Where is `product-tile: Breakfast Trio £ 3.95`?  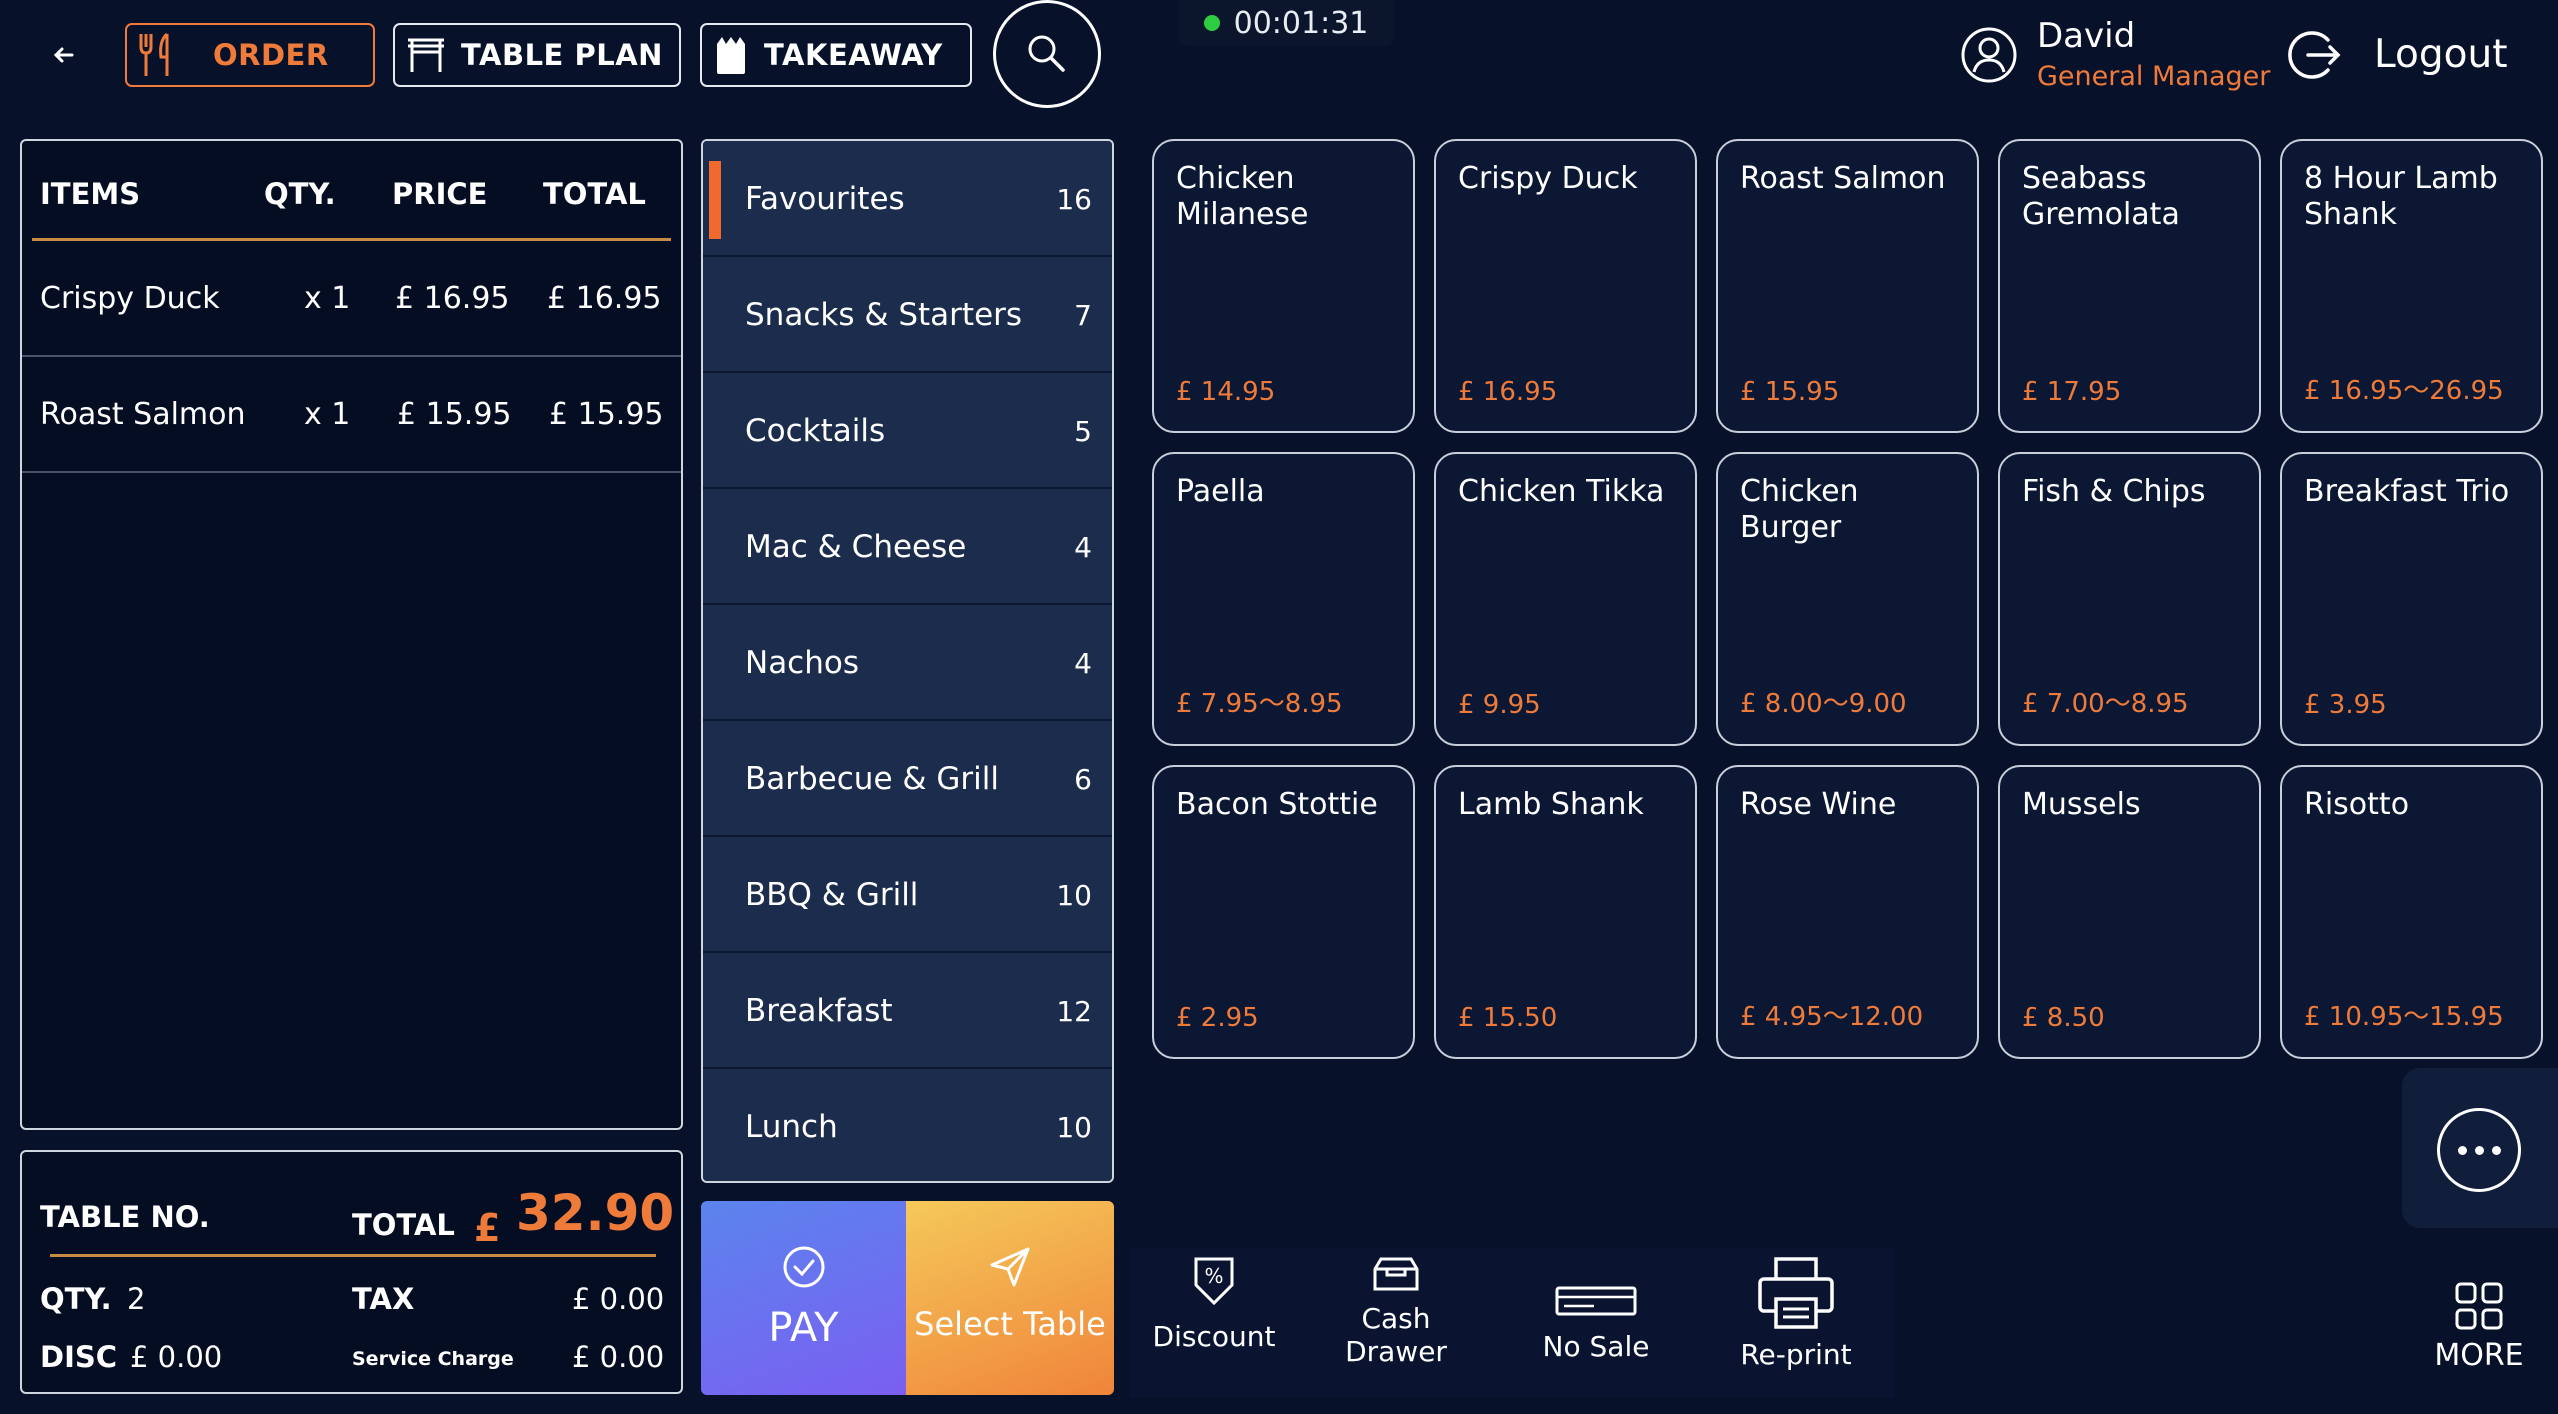
product-tile: Breakfast Trio £ 3.95 is located at coordinates (2411, 599).